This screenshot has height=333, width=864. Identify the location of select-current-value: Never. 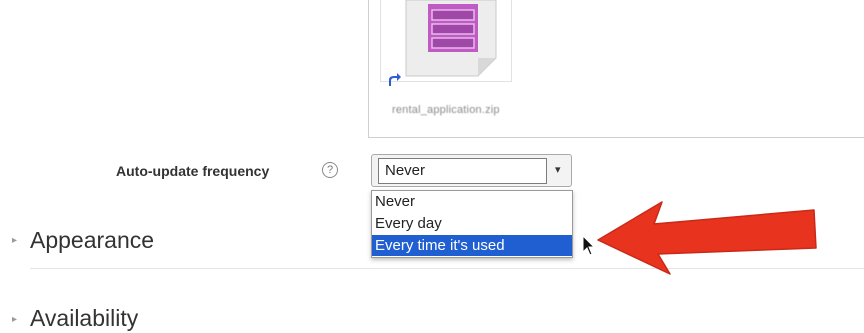
(462, 171).